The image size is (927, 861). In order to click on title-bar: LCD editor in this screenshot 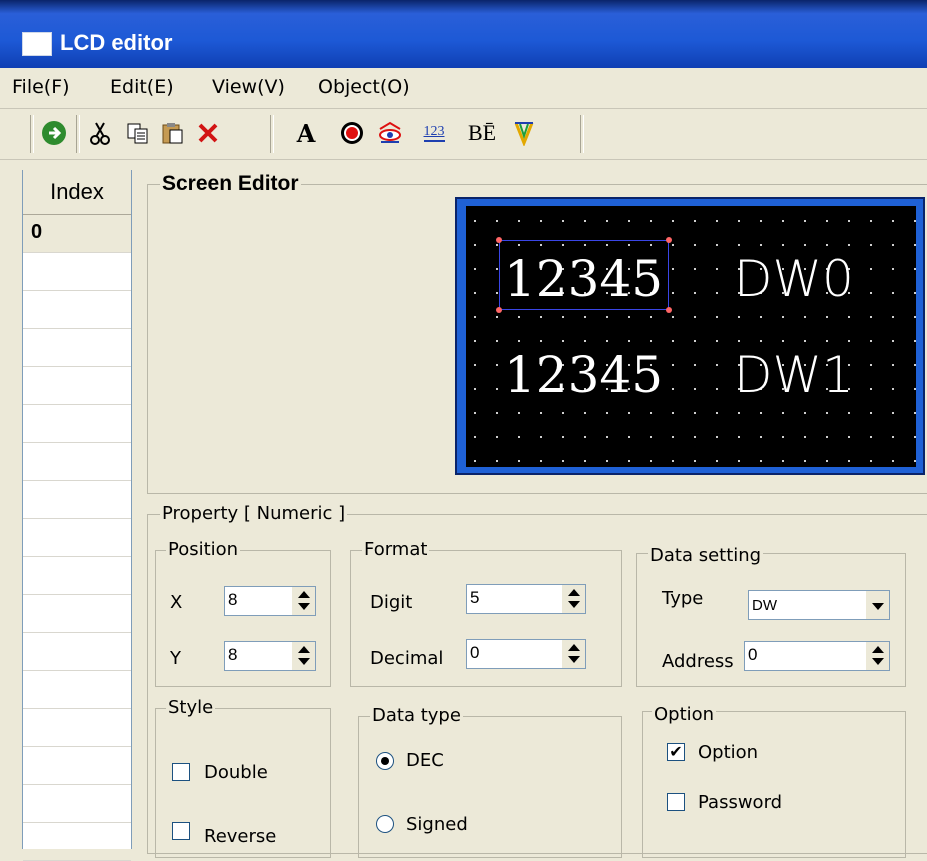, I will do `click(463, 34)`.